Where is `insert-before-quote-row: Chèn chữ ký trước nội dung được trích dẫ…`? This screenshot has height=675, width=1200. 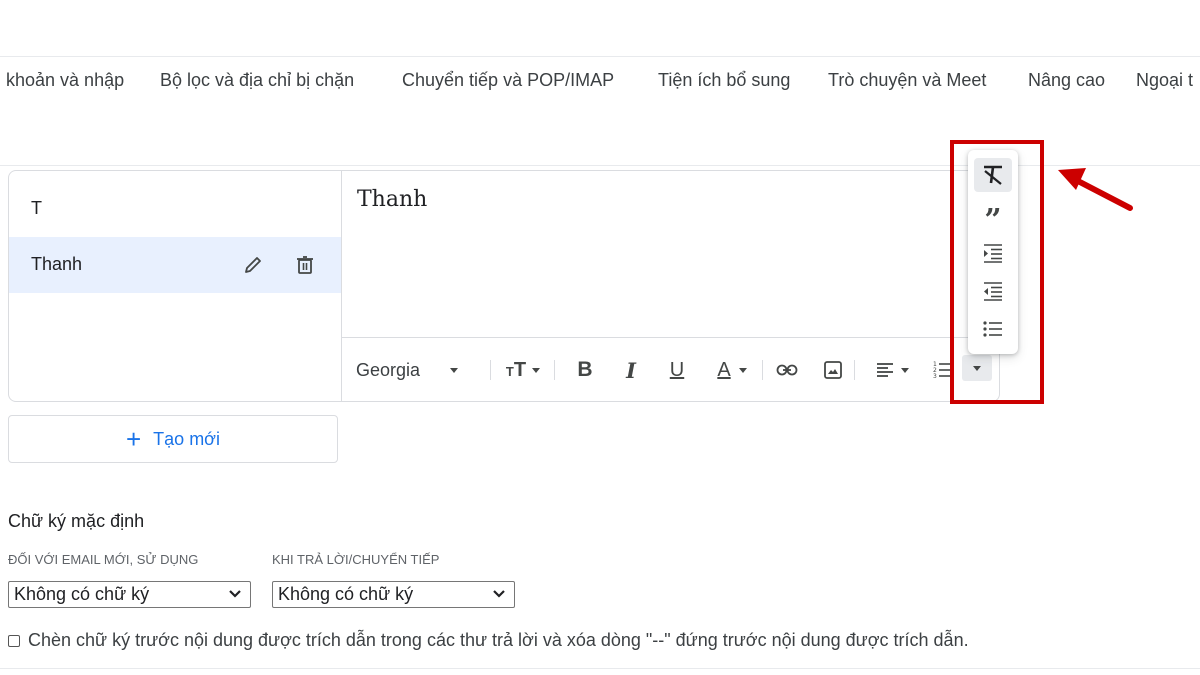 insert-before-quote-row: Chèn chữ ký trước nội dung được trích dẫ… is located at coordinates (488, 640).